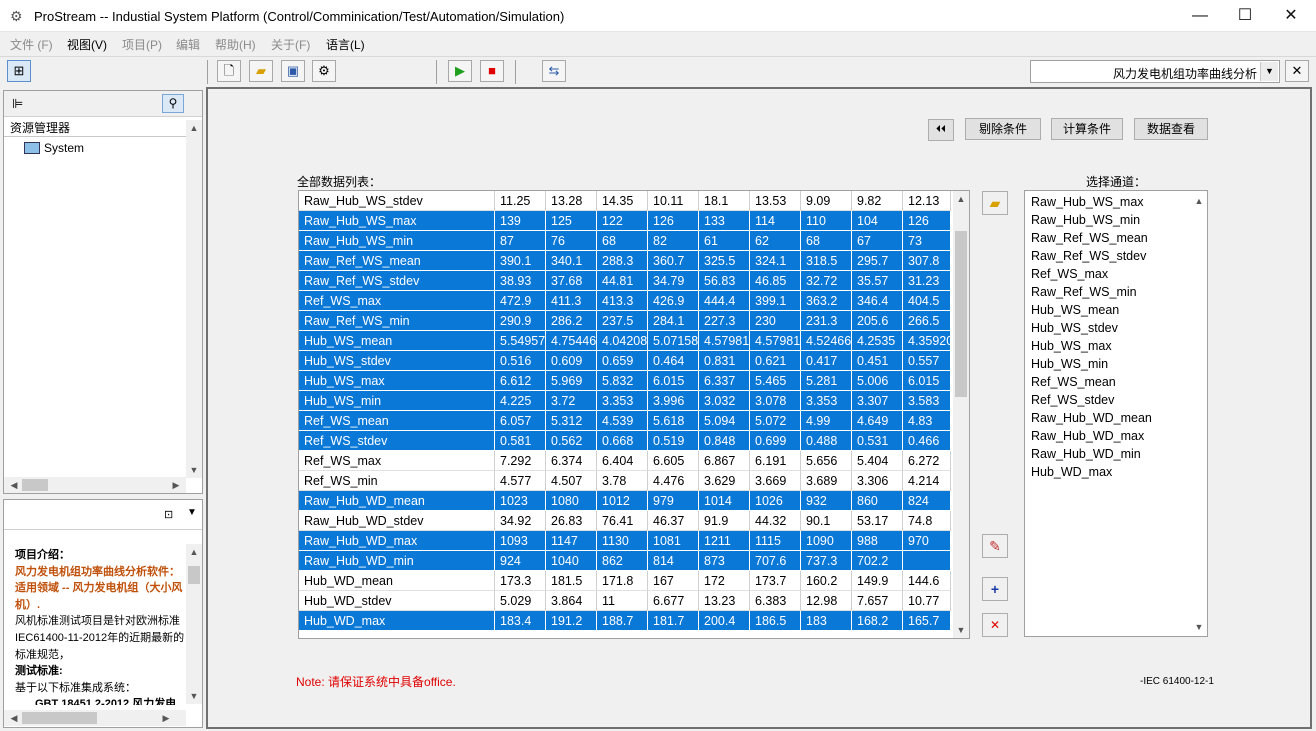  Describe the element at coordinates (19, 71) in the screenshot. I see `explorer-icon: ⊞` at that location.